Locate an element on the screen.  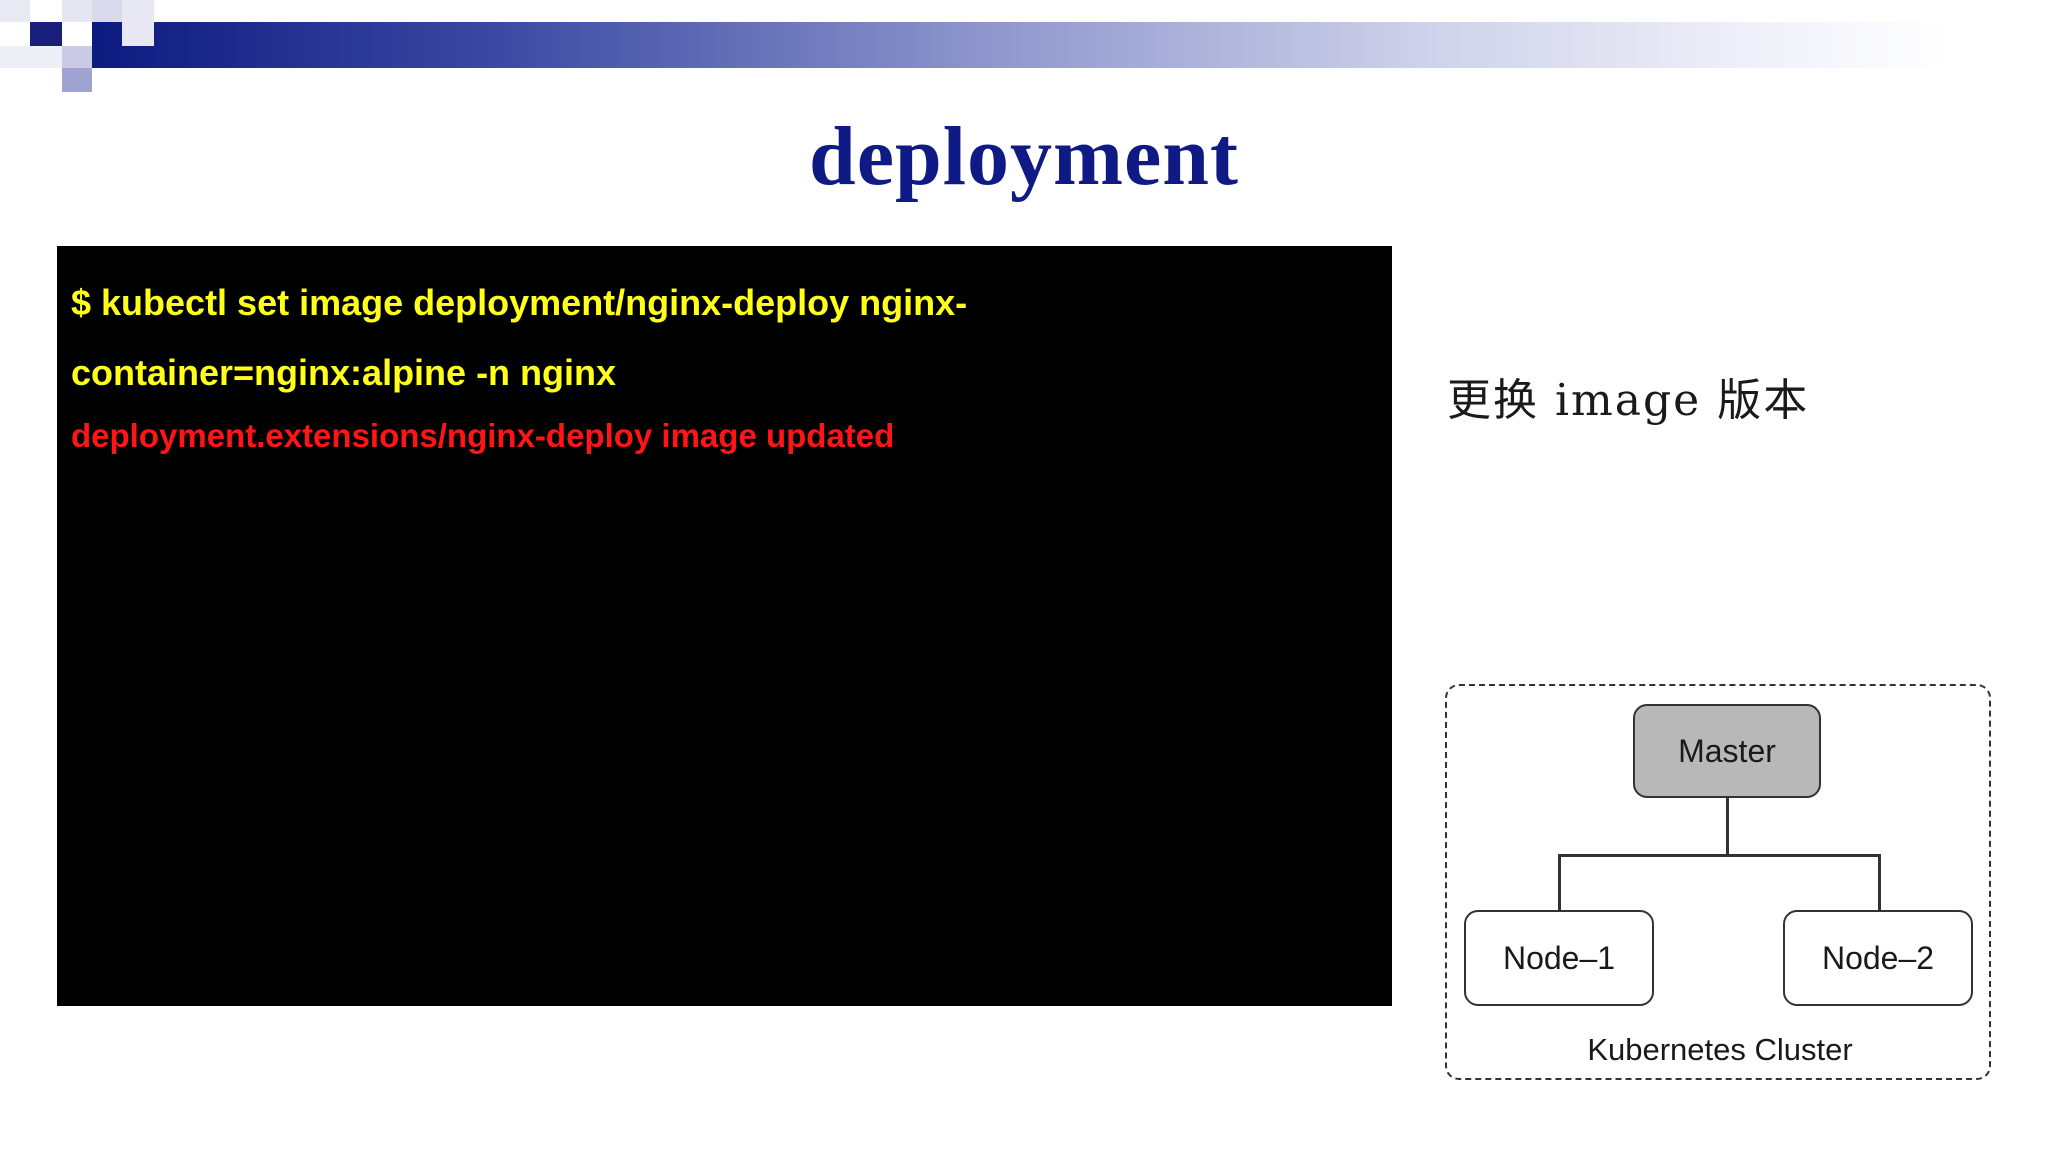
node-2-label: Node–2 is located at coordinates (1878, 957).